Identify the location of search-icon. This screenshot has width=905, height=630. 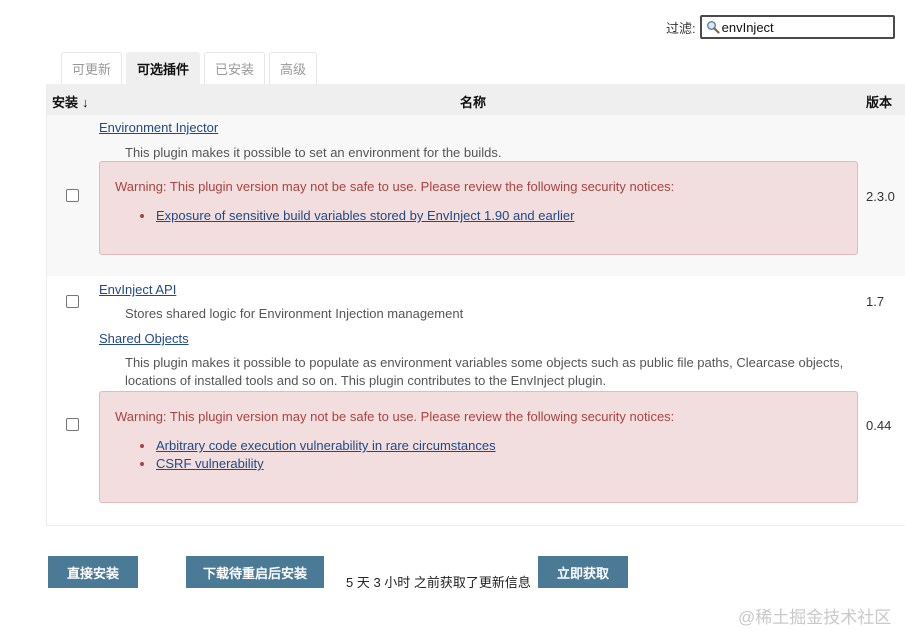
(713, 27).